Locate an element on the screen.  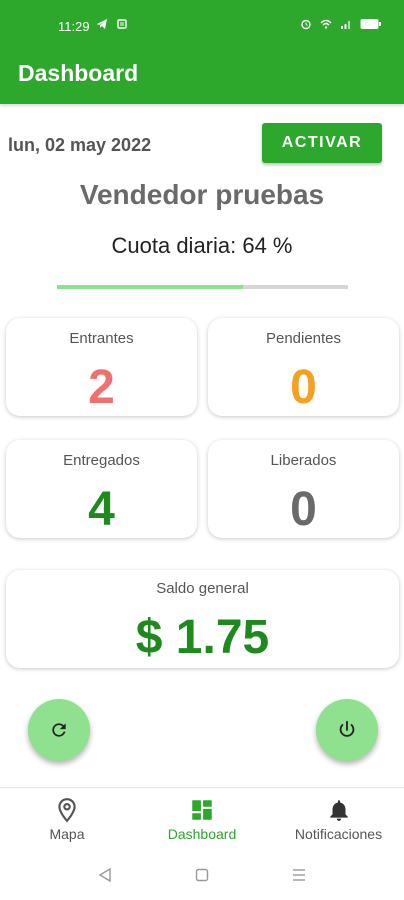
nav-item-dashboard: Dashboard is located at coordinates (202, 819).